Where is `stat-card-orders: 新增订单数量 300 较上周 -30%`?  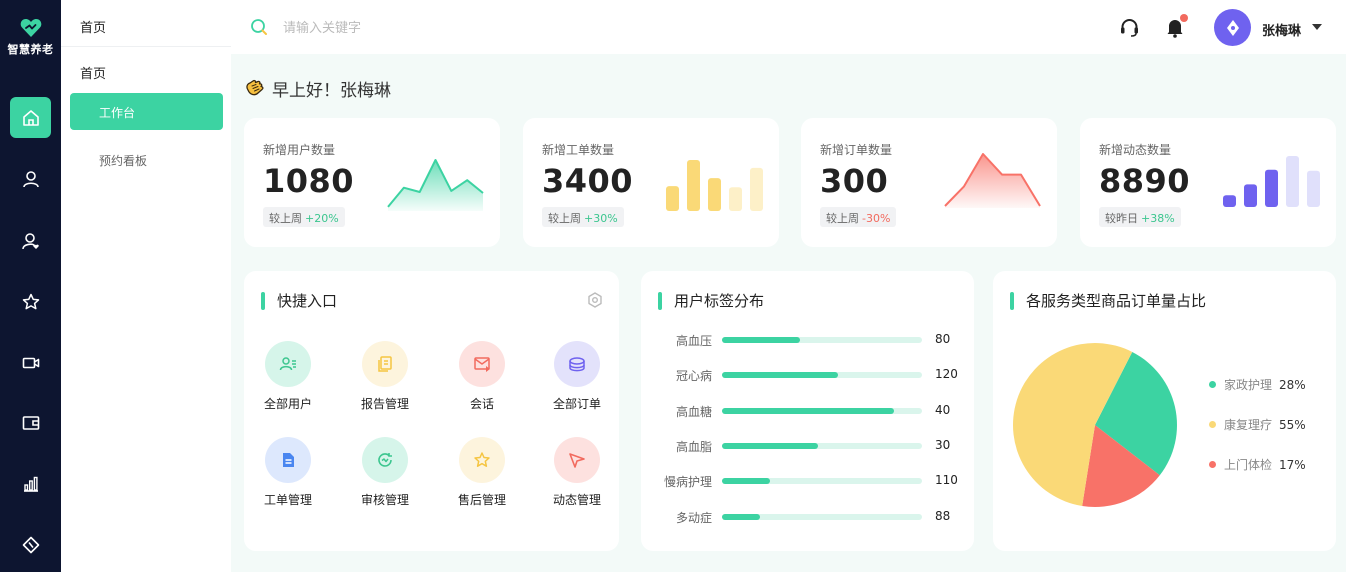
stat-card-orders: 新增订单数量 300 较上周 -30% is located at coordinates (929, 182).